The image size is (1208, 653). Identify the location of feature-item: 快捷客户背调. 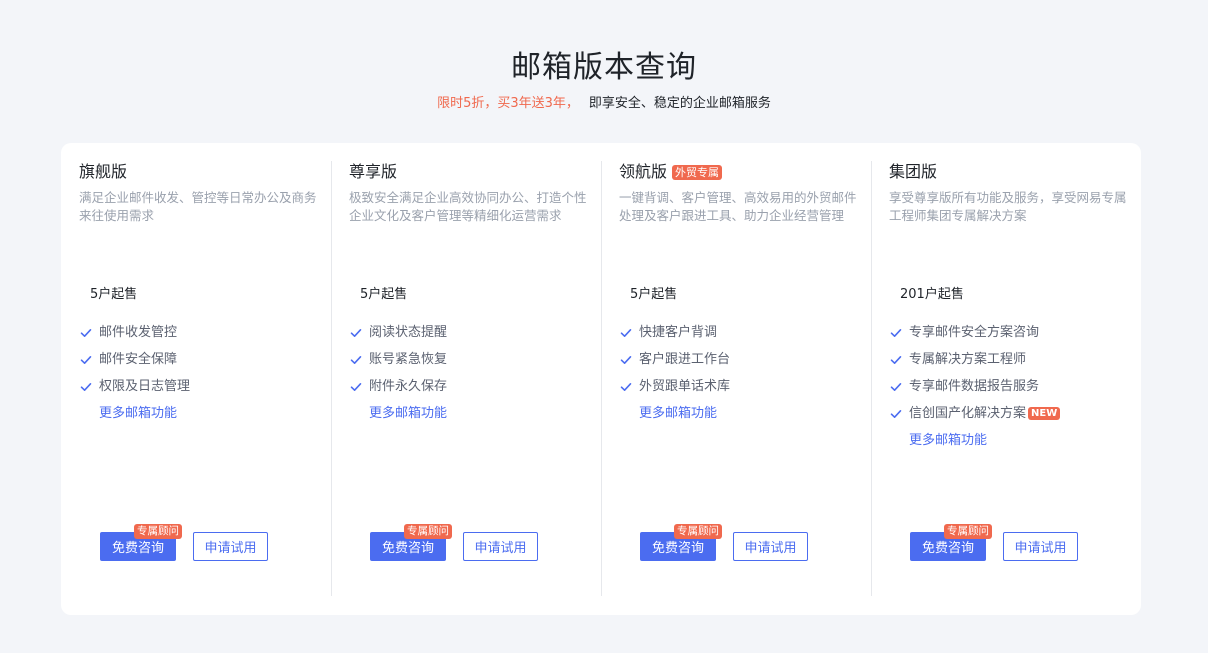
(674, 332).